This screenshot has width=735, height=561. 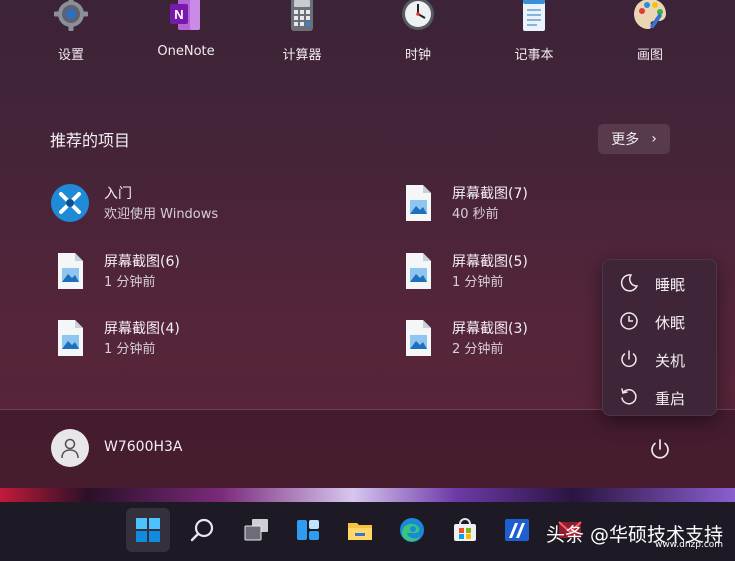 I want to click on recommended-item-screenshot-7: 屏幕截图(7) 40 秒前, so click(x=548, y=209).